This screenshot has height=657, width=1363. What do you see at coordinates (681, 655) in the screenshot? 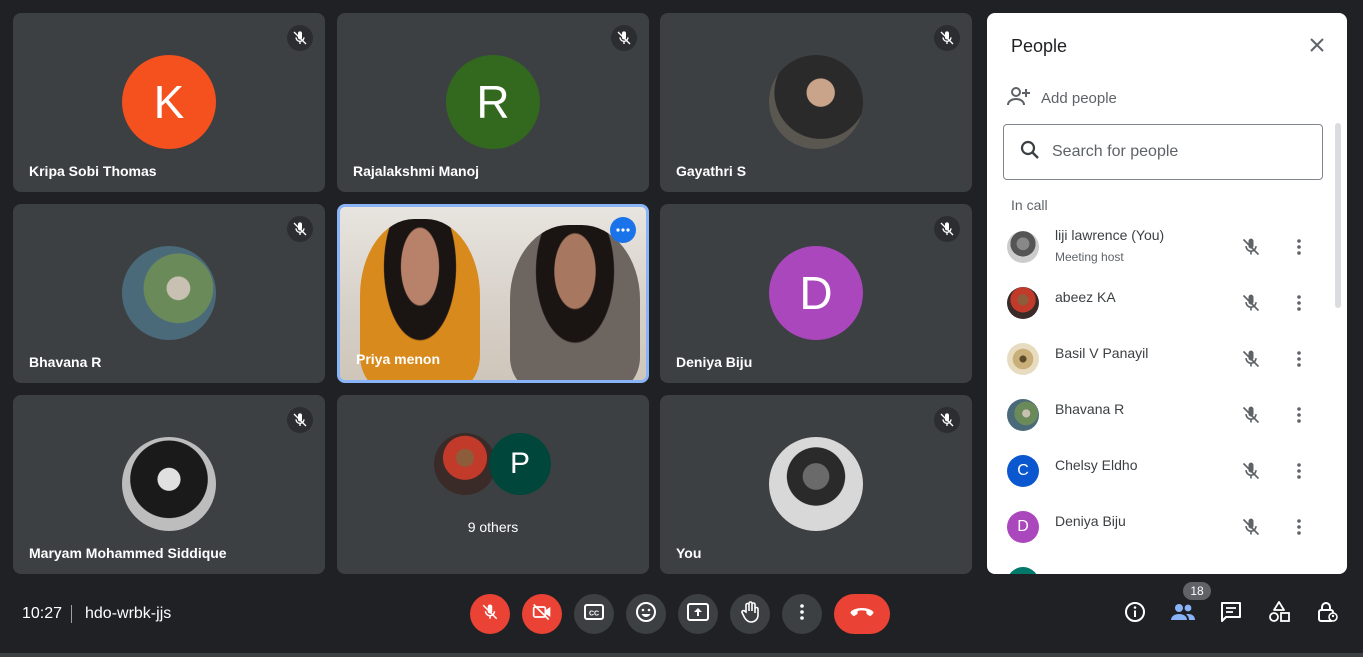
I see `window-bottom-edge` at bounding box center [681, 655].